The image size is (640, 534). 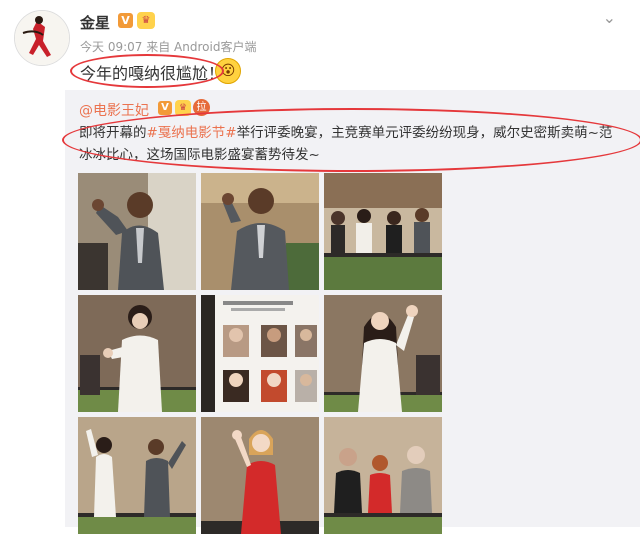 What do you see at coordinates (114, 110) in the screenshot?
I see `repost-username: @电影王妃` at bounding box center [114, 110].